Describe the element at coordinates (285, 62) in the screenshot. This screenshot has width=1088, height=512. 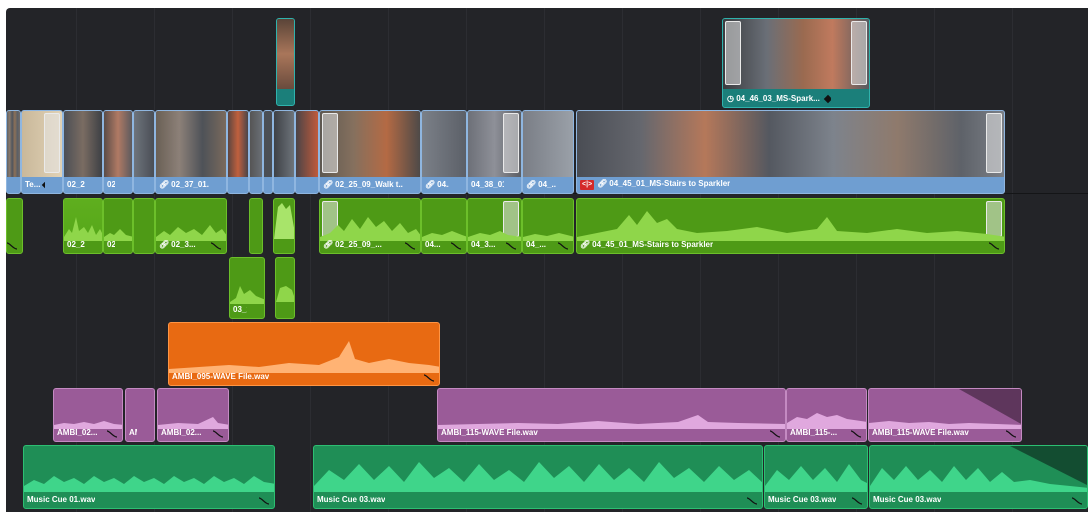
I see `video-clip-v3` at that location.